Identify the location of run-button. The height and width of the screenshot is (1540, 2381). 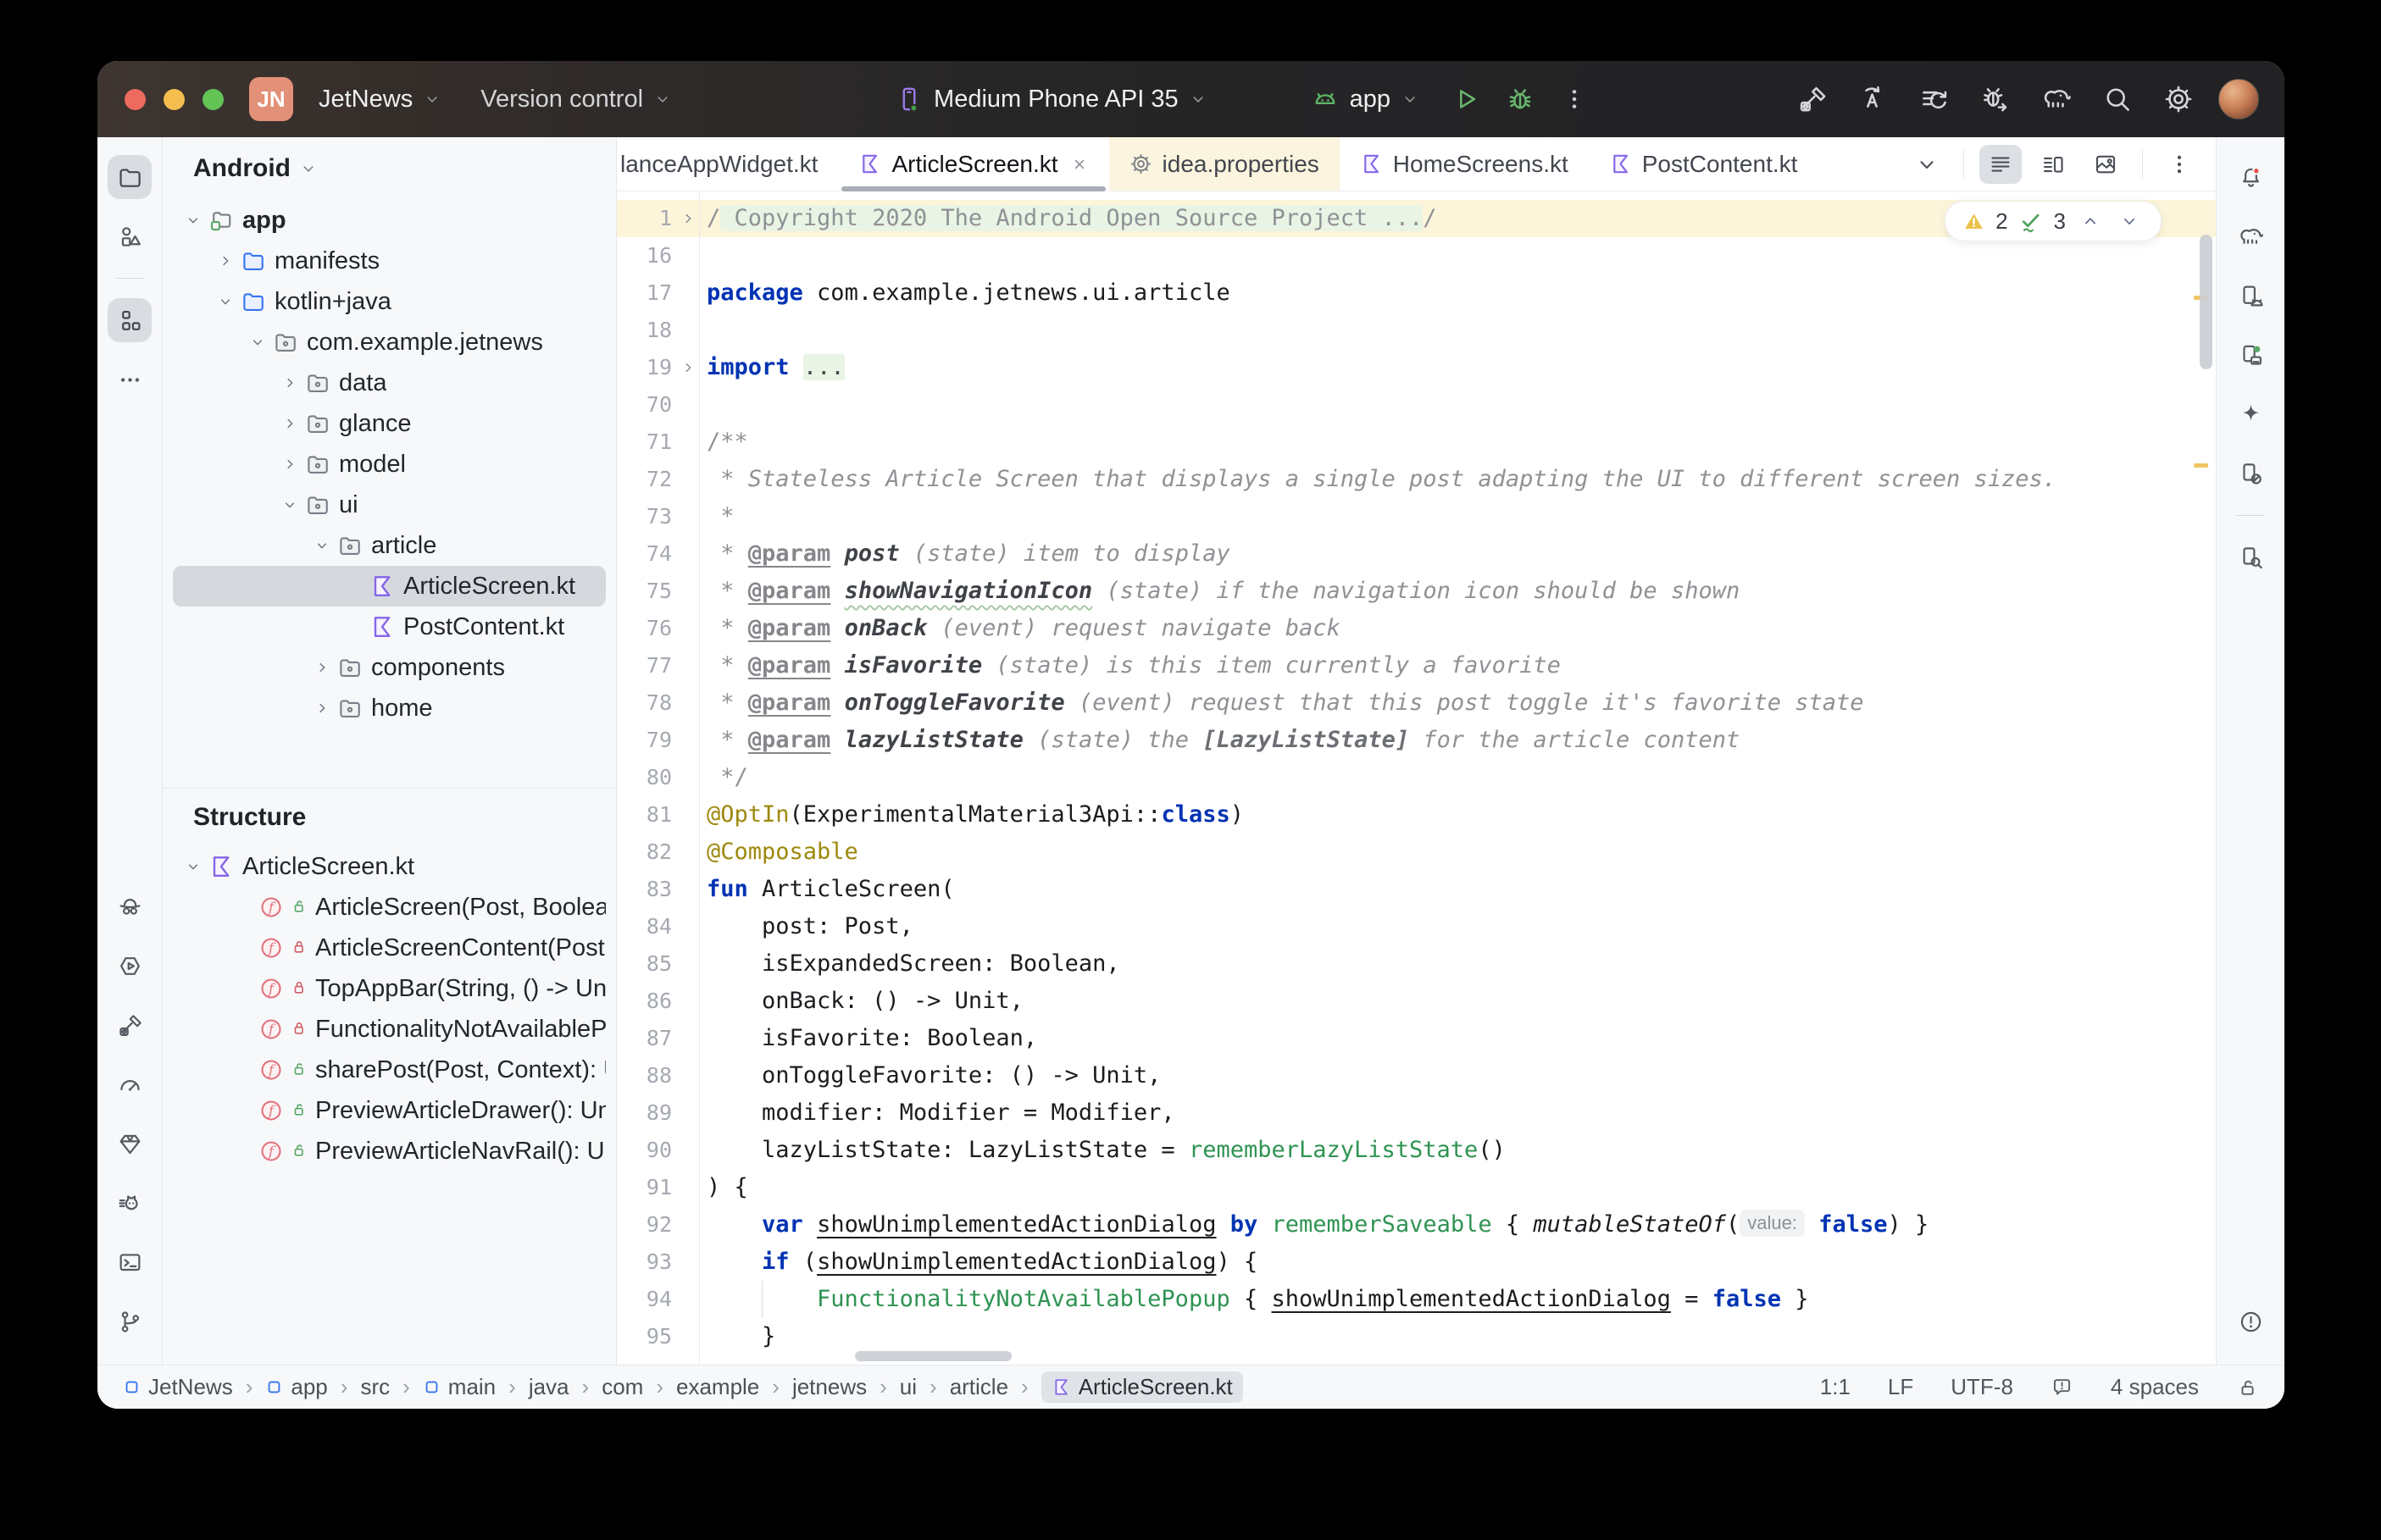
(1466, 99).